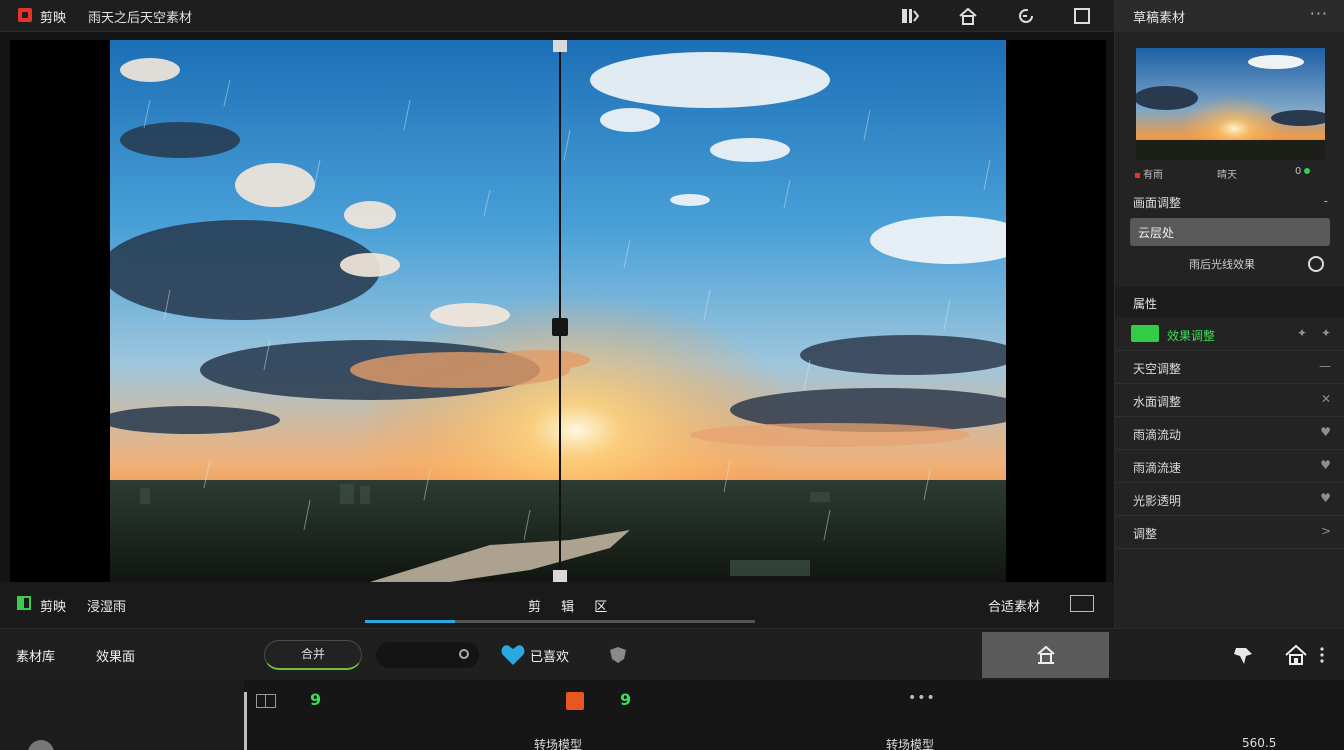  What do you see at coordinates (1014, 605) in the screenshot?
I see `viewer-right-label: 合适素材` at bounding box center [1014, 605].